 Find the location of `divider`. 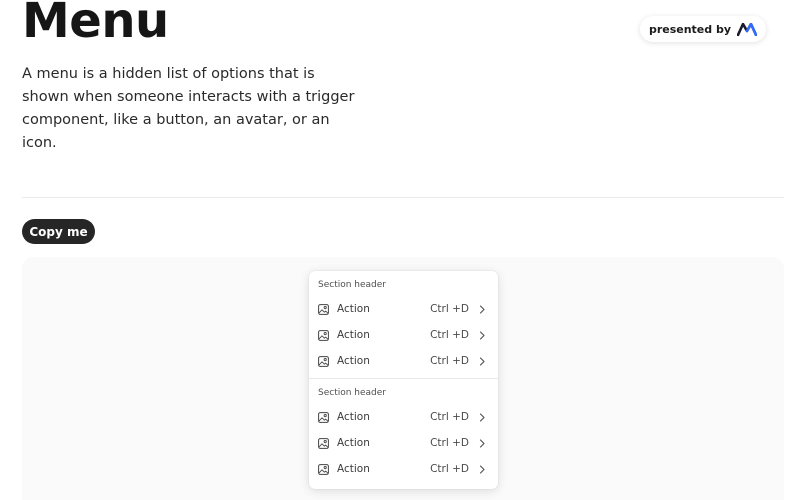

divider is located at coordinates (403, 197).